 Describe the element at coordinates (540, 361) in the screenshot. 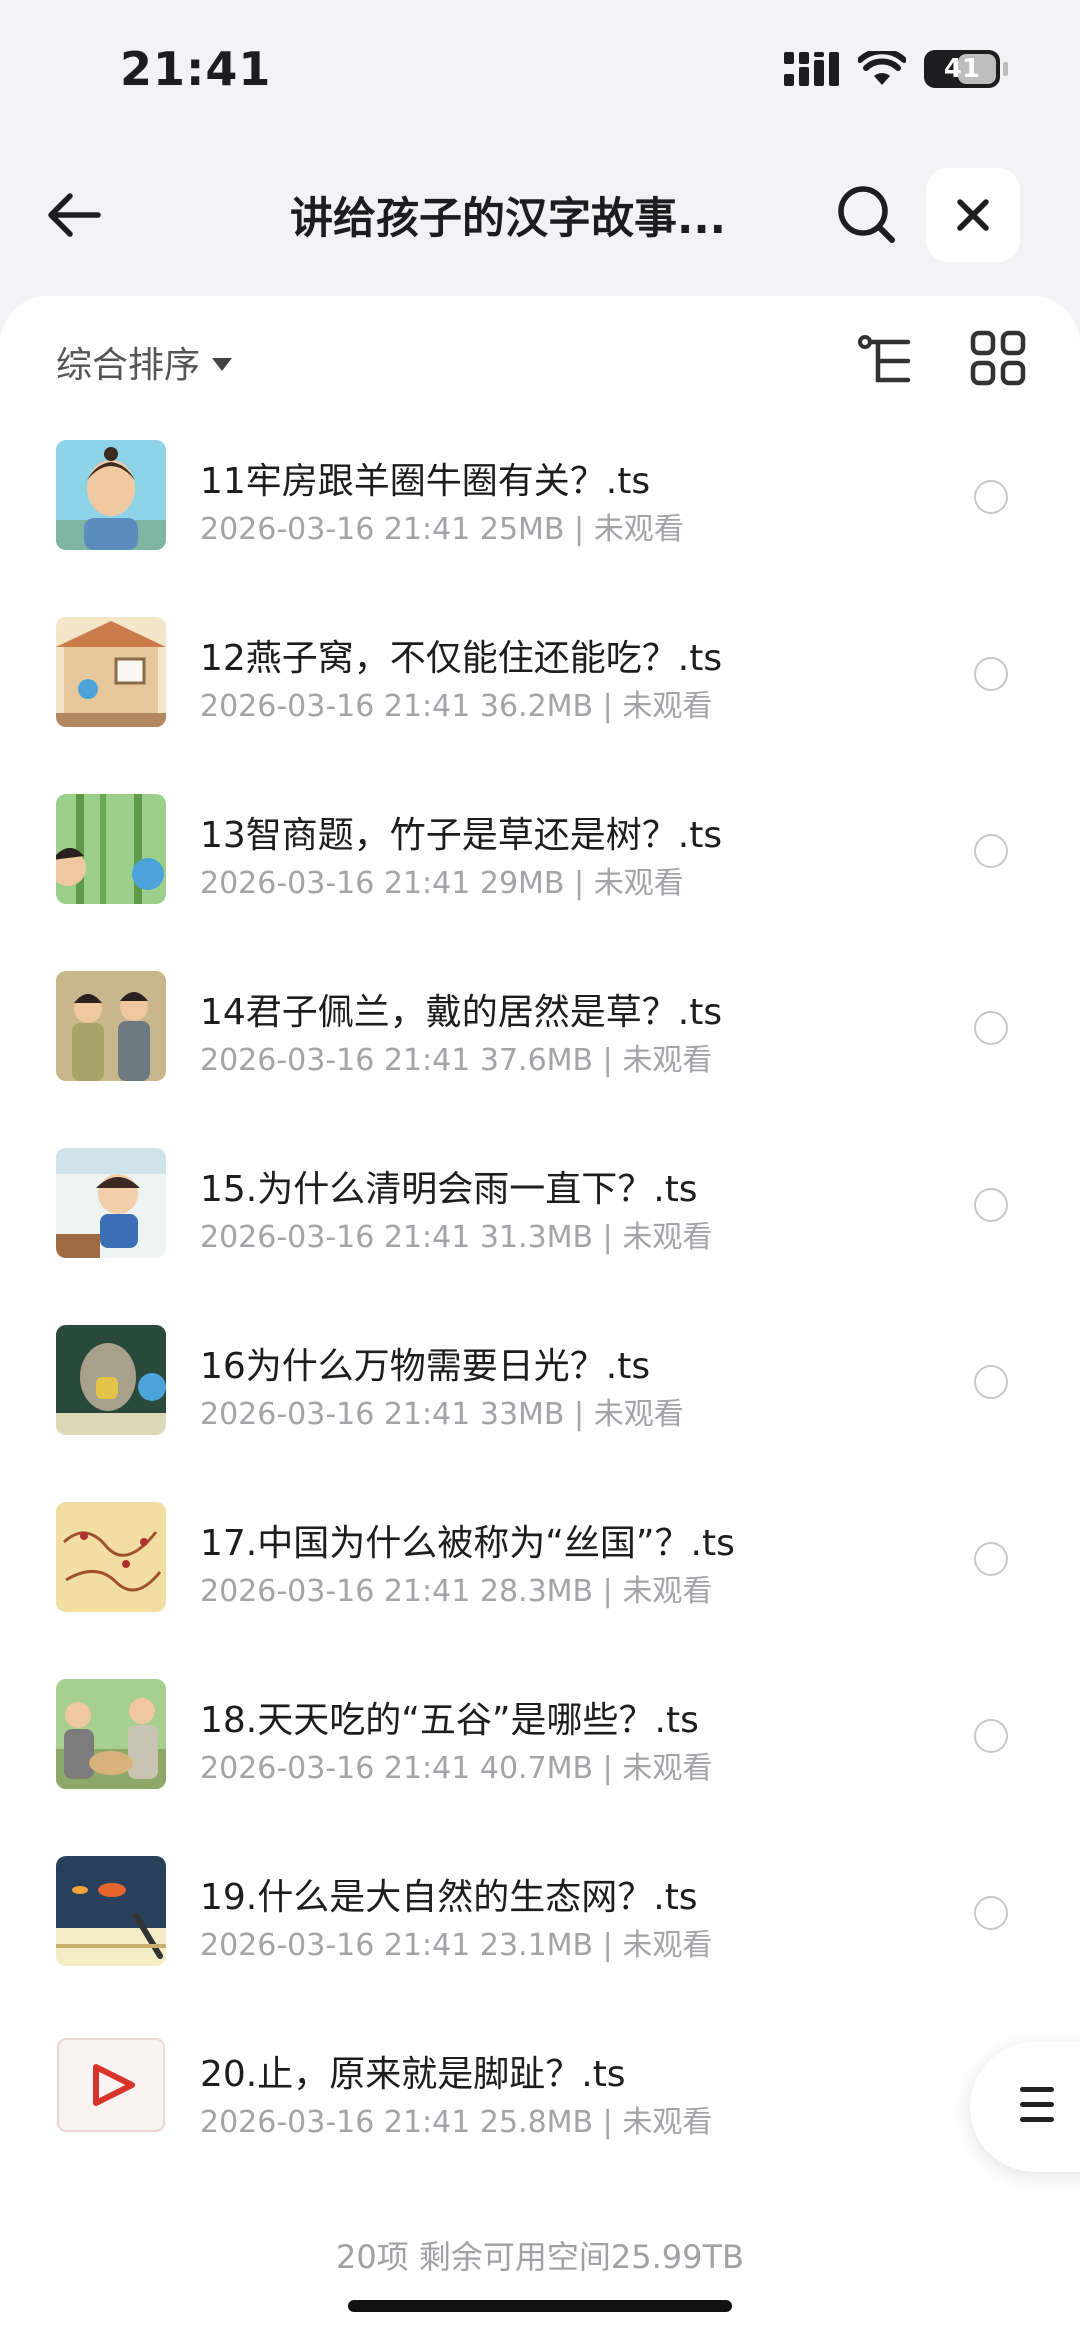

I see `sort-toolbar: 综合排序` at that location.